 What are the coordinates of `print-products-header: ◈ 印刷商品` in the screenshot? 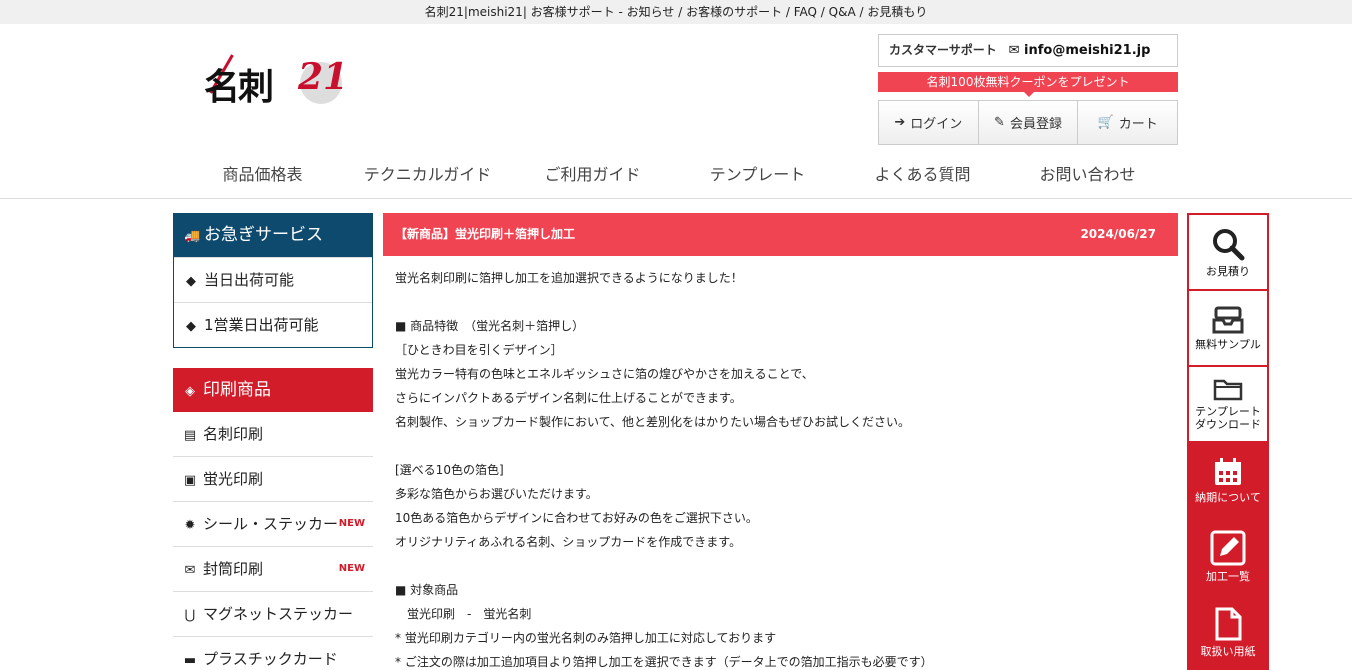 It's located at (273, 390).